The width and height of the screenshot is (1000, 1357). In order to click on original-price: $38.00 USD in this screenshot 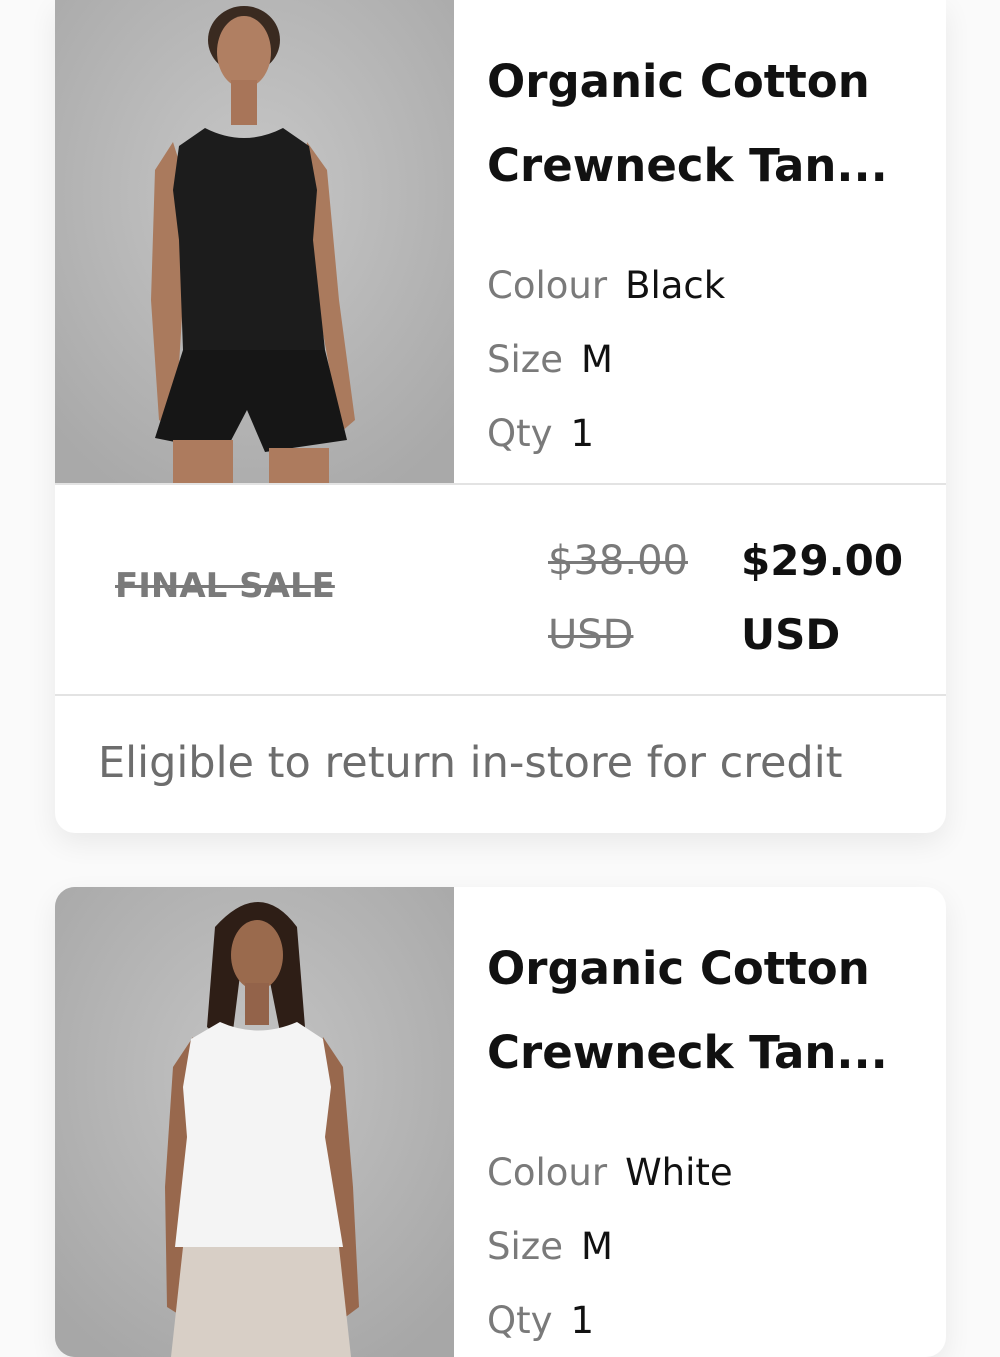, I will do `click(618, 598)`.